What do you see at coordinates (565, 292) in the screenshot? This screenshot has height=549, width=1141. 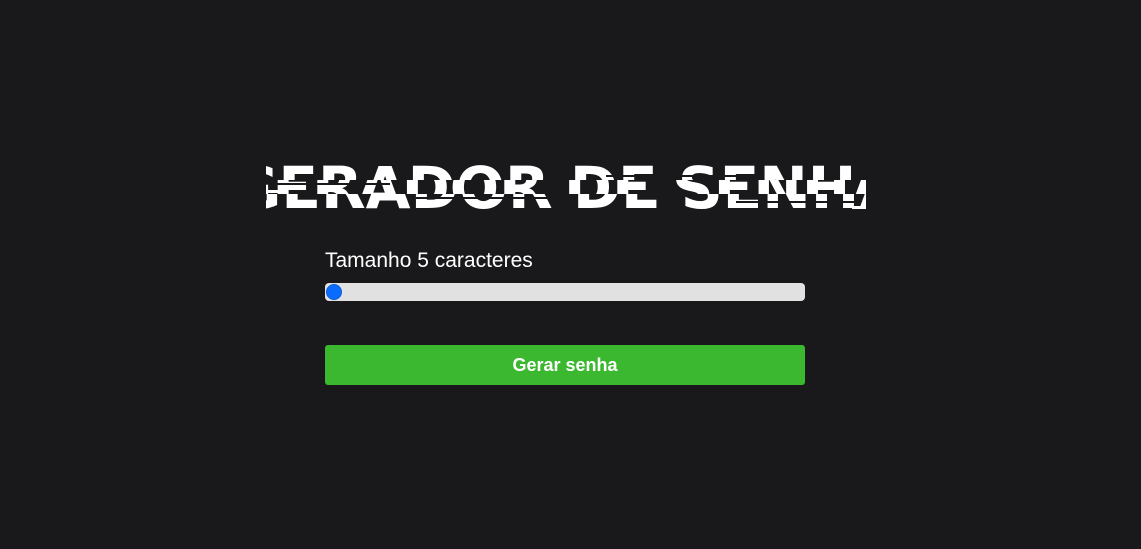 I see `password-length-slider` at bounding box center [565, 292].